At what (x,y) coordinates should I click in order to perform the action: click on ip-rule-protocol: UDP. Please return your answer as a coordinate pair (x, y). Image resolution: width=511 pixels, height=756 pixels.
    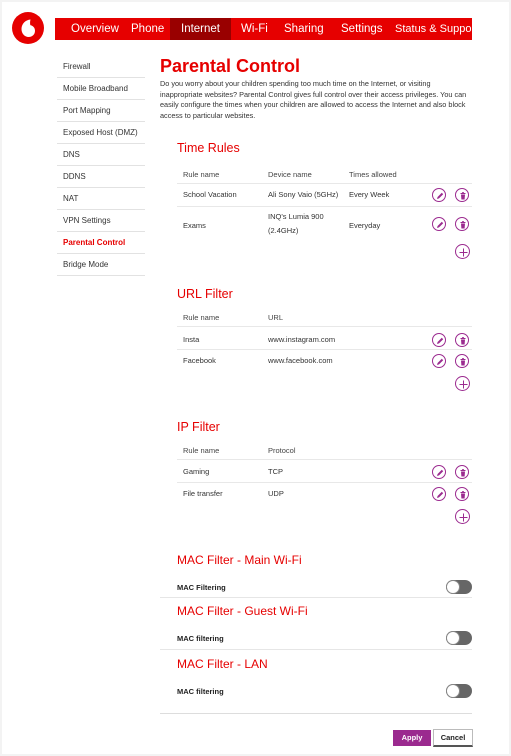
    Looking at the image, I should click on (276, 493).